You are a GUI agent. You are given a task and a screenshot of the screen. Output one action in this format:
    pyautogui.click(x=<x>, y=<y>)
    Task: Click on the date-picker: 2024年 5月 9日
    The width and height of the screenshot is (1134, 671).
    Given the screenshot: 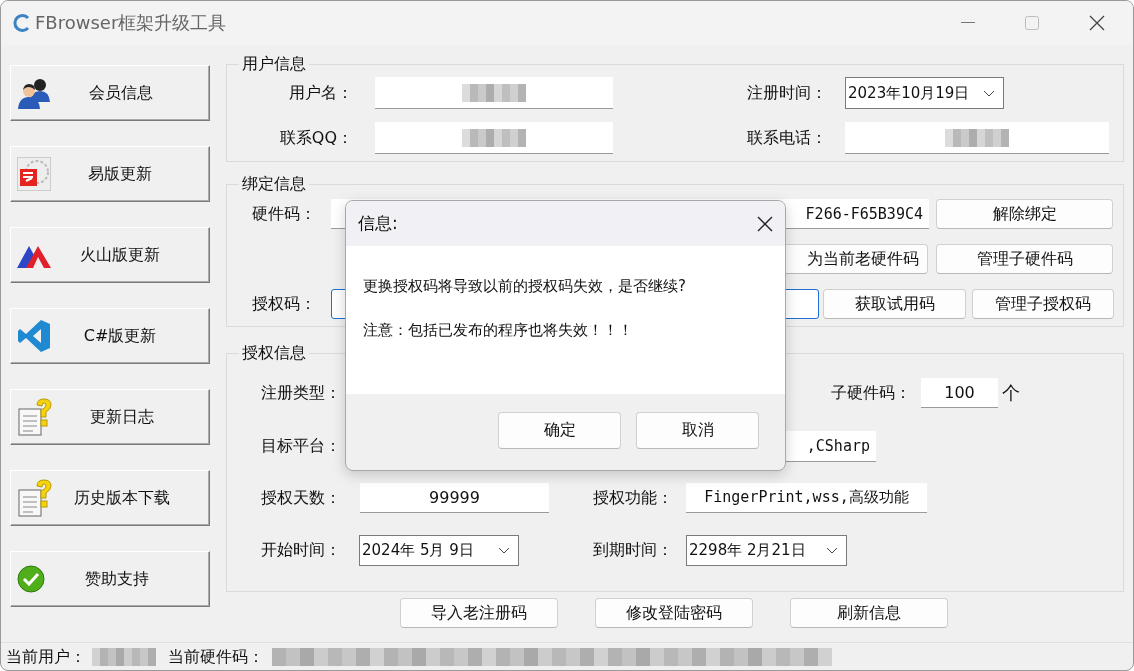 What is the action you would take?
    pyautogui.click(x=439, y=550)
    